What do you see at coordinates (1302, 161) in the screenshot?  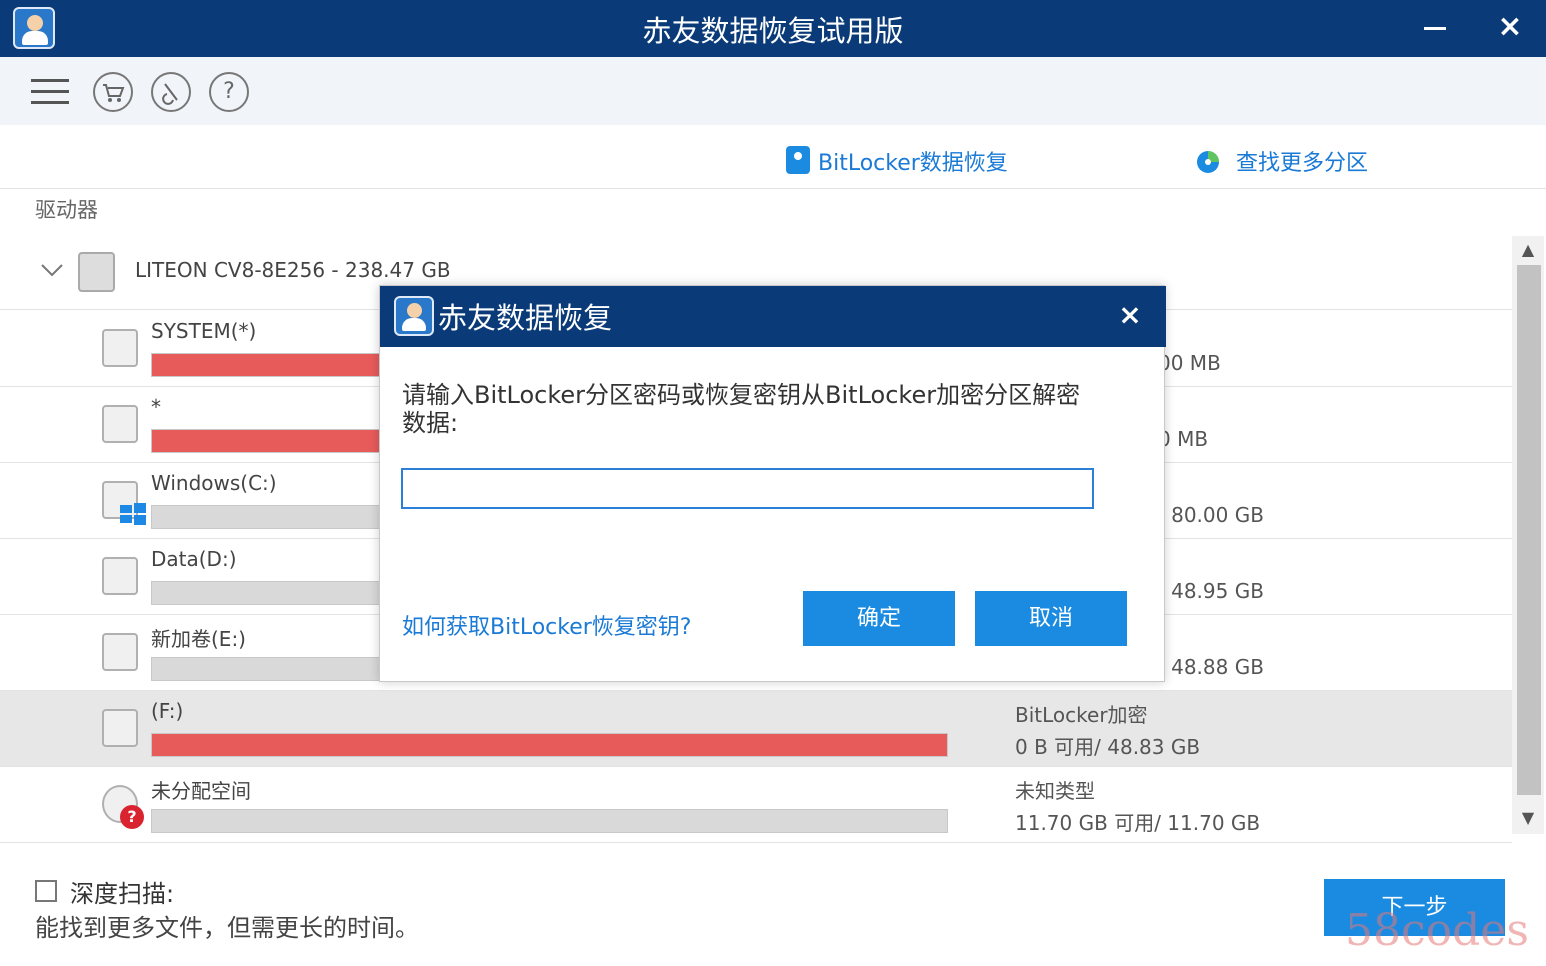 I see `find-more-partitions-link: 查找更多分区` at bounding box center [1302, 161].